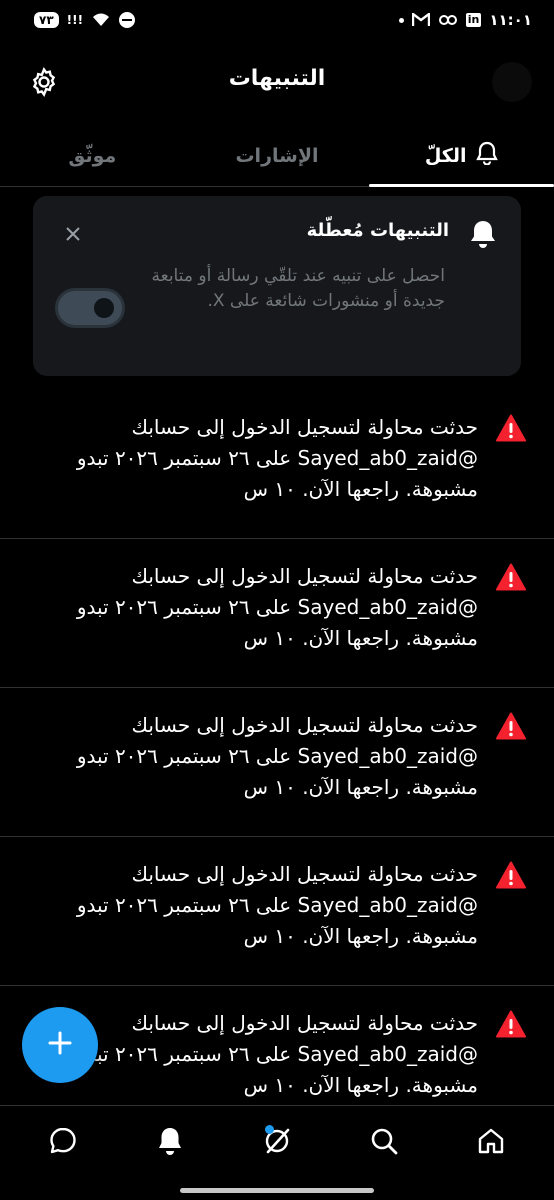 The image size is (554, 1200). What do you see at coordinates (277, 78) in the screenshot?
I see `page-title: التنبيهات` at bounding box center [277, 78].